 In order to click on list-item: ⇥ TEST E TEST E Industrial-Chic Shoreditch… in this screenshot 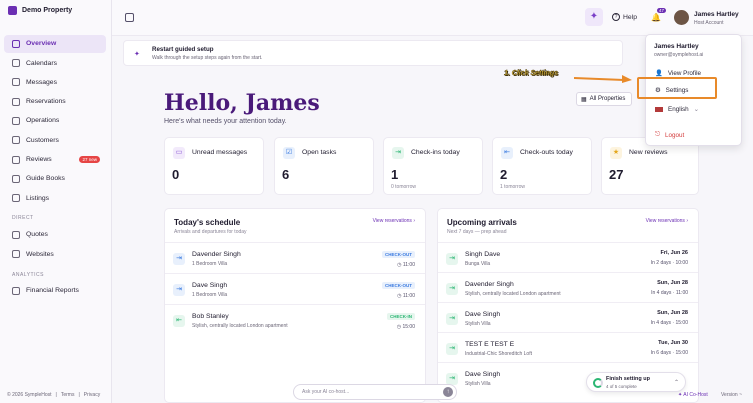, I will do `click(568, 347)`.